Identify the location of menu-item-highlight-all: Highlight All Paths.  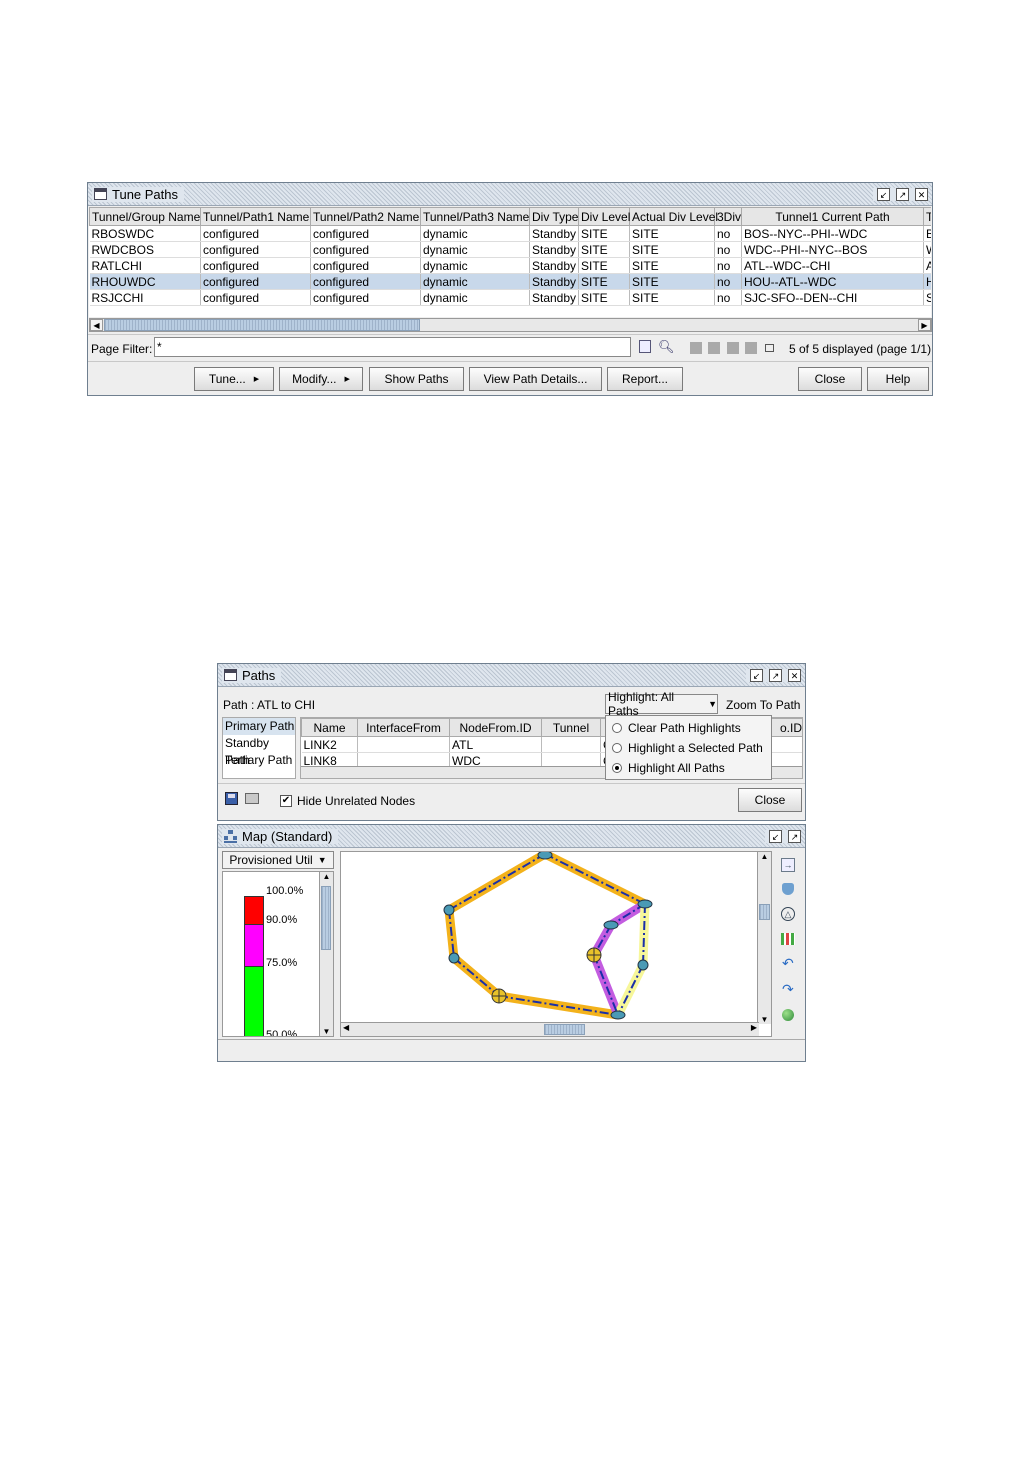
(688, 768).